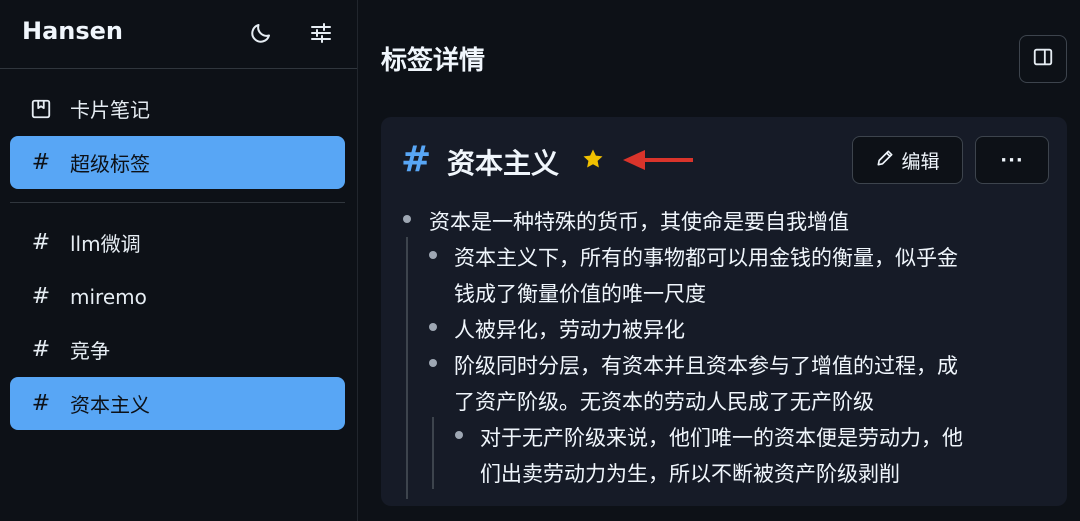 This screenshot has height=521, width=1080. I want to click on sidebar-item-super-tags: # 超级标签, so click(177, 162).